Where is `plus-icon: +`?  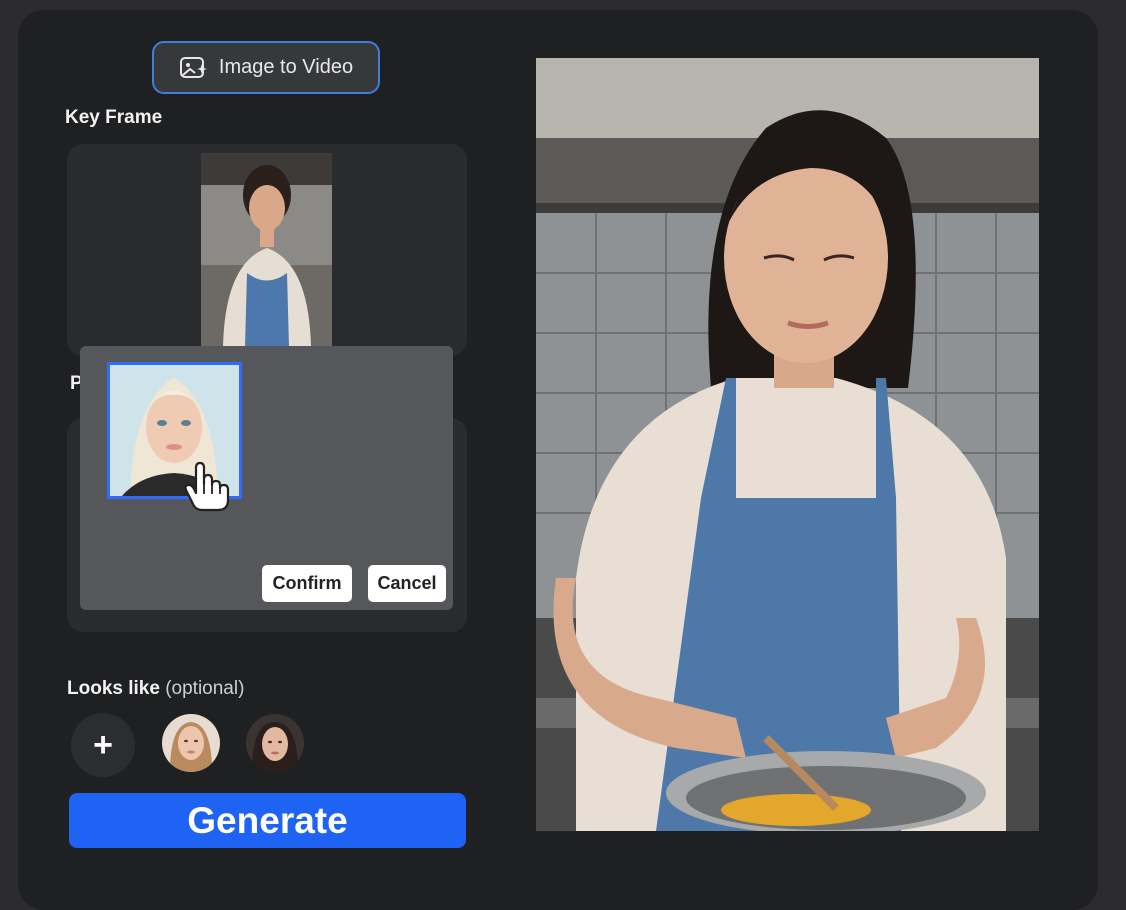
plus-icon: + is located at coordinates (103, 744).